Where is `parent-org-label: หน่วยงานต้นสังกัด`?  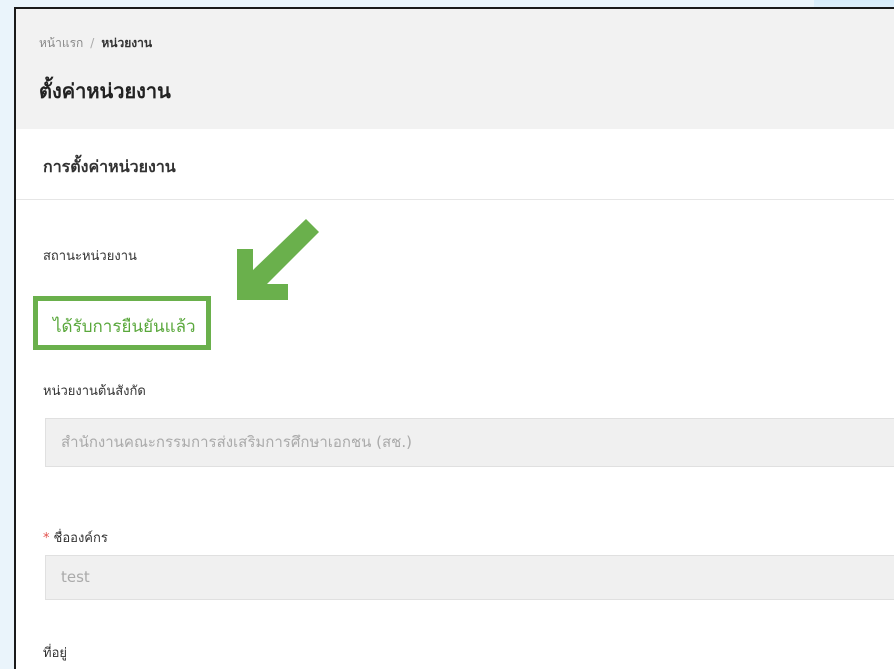
parent-org-label: หน่วยงานต้นสังกัด is located at coordinates (94, 391).